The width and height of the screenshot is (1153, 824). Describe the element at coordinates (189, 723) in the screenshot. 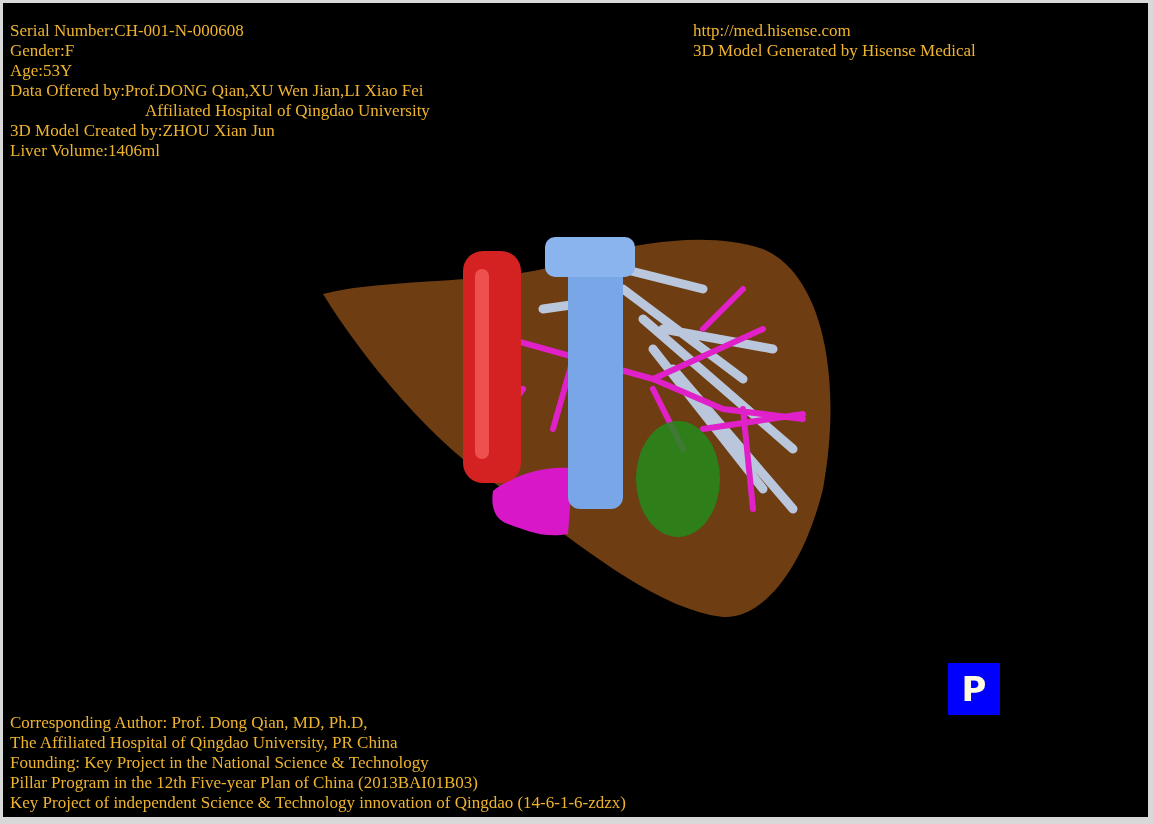

I see `credit-line: Corresponding Author: Prof. Dong Qian, MD, Ph.D,` at that location.